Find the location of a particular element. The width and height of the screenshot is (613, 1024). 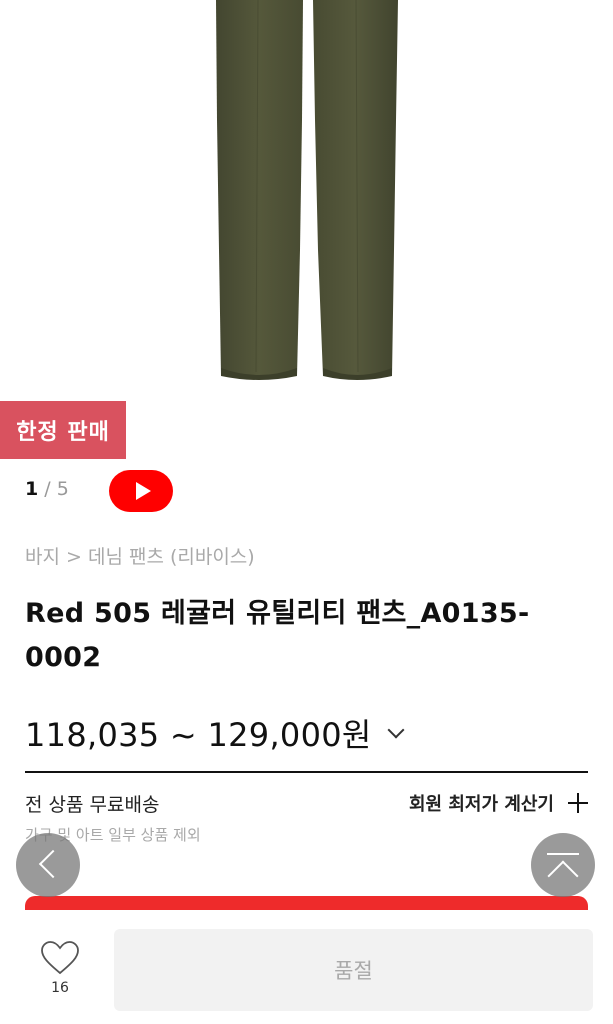

divider is located at coordinates (306, 772).